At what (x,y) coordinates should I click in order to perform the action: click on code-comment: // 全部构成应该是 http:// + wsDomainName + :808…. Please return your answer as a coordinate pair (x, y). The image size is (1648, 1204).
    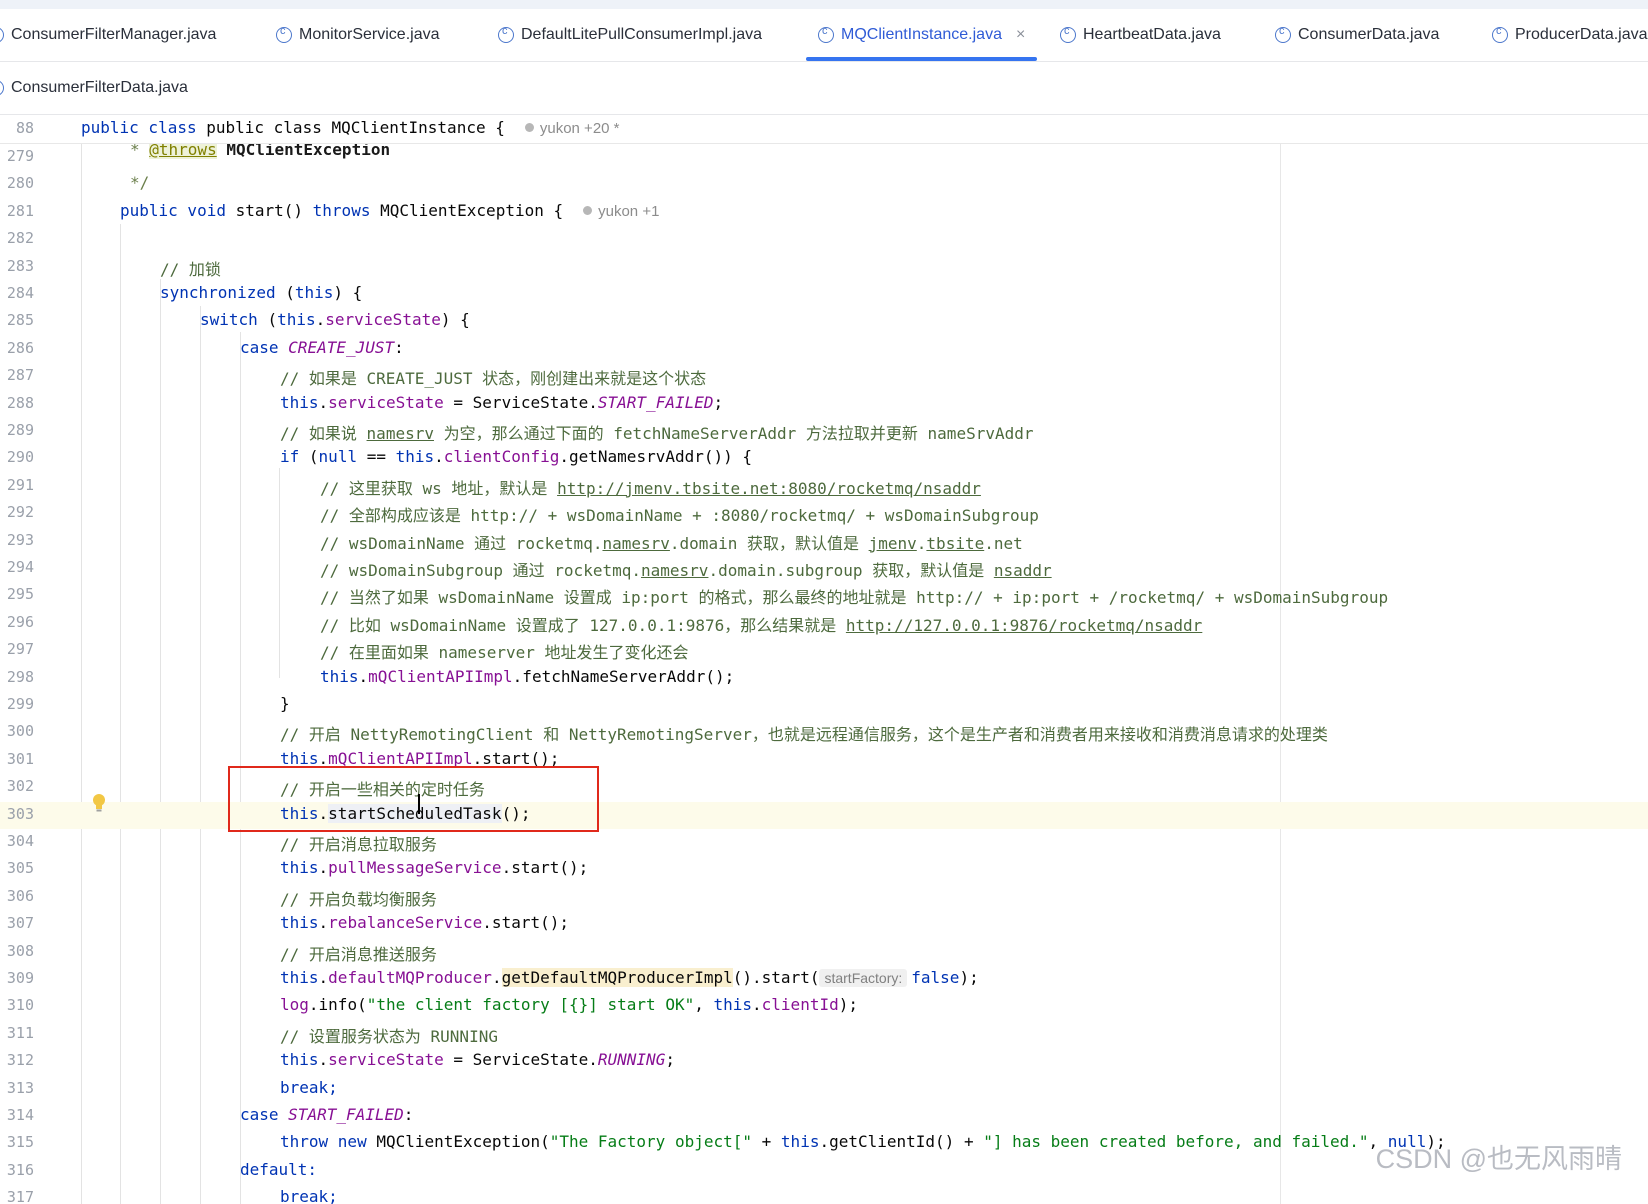
    Looking at the image, I should click on (679, 516).